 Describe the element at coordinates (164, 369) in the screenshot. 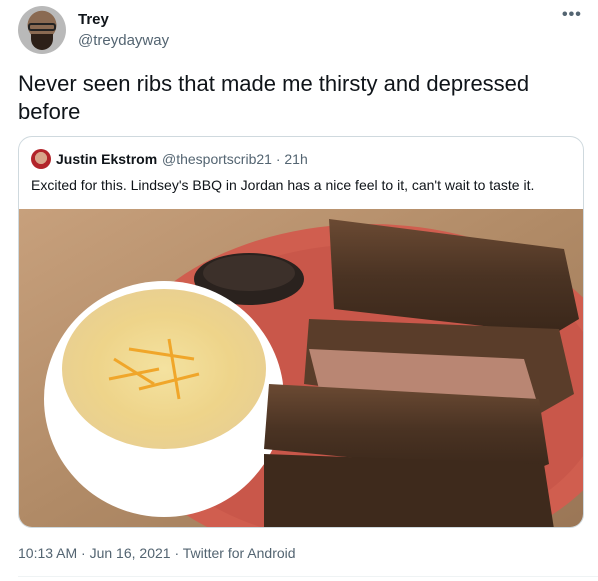

I see `mac-and-cheese` at that location.